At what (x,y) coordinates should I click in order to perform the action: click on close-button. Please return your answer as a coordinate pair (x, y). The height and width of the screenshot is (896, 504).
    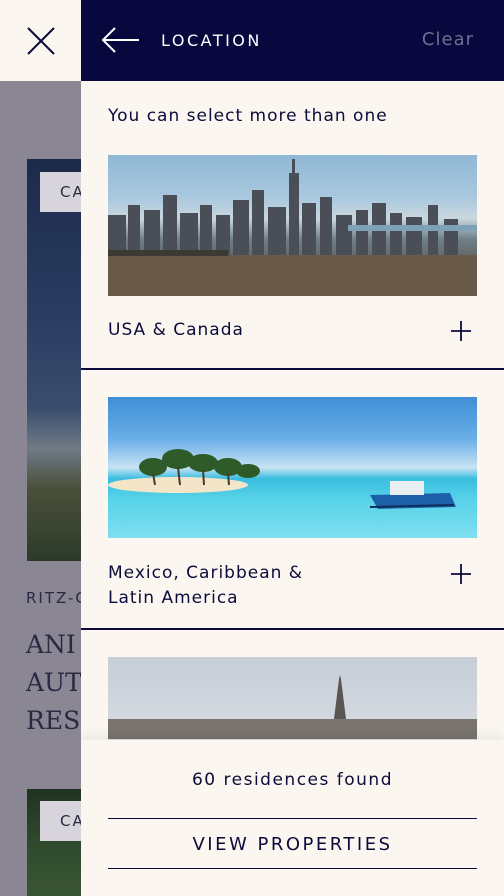
    Looking at the image, I should click on (40, 40).